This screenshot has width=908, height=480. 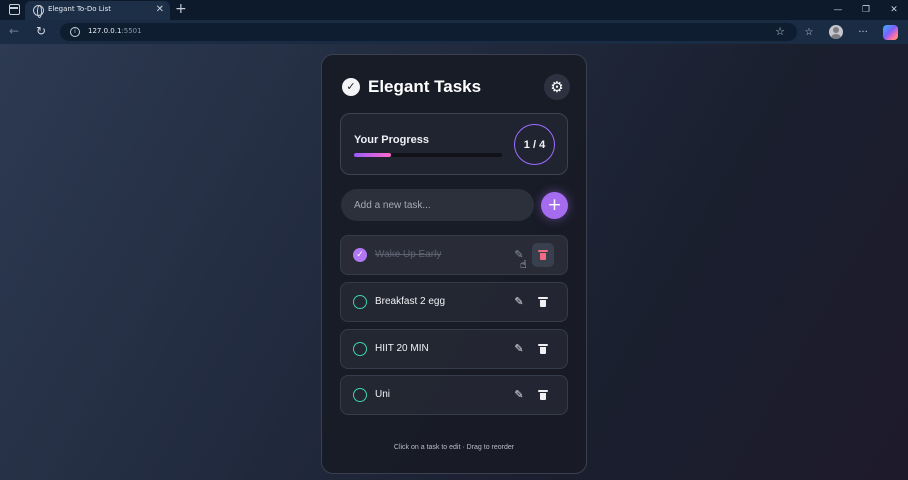 What do you see at coordinates (351, 87) in the screenshot?
I see `check-circle-icon: ✓` at bounding box center [351, 87].